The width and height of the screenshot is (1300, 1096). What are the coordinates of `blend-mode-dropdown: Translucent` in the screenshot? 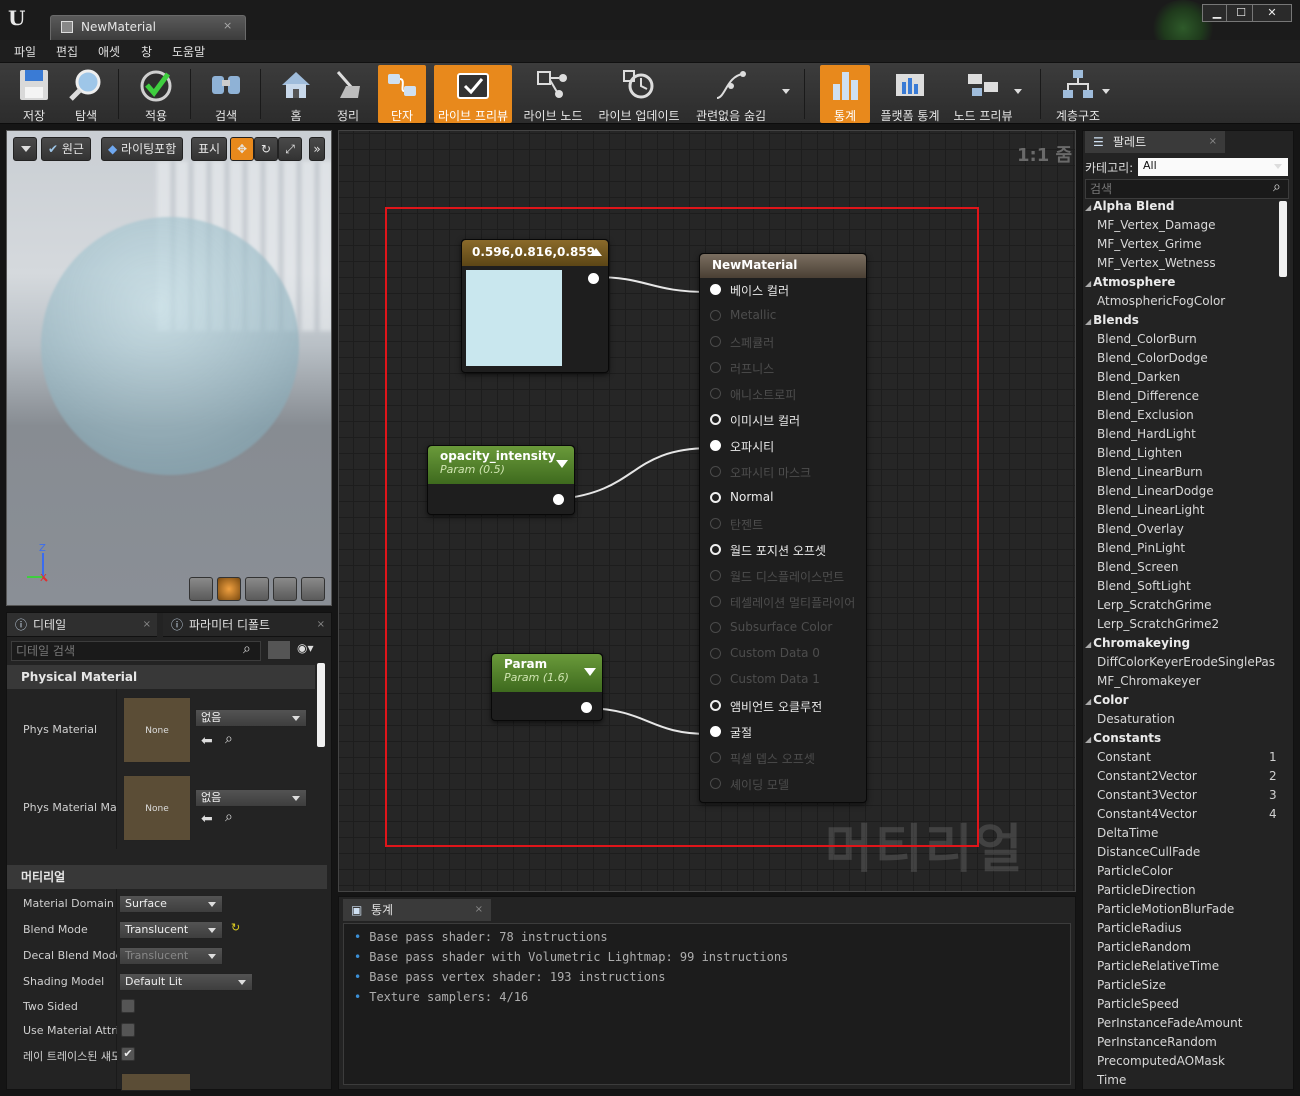 It's located at (171, 930).